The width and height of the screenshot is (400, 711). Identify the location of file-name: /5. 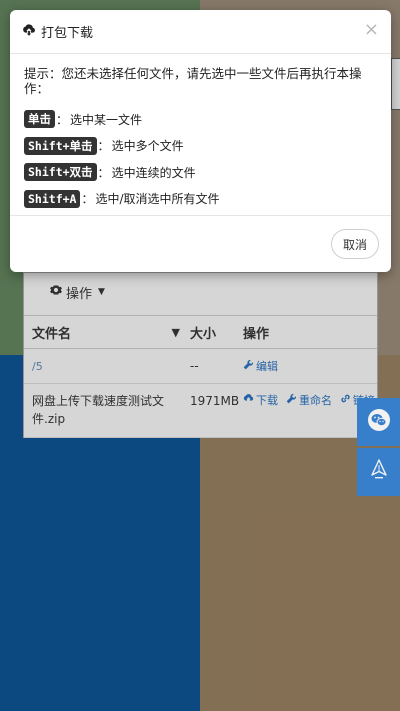
(37, 366).